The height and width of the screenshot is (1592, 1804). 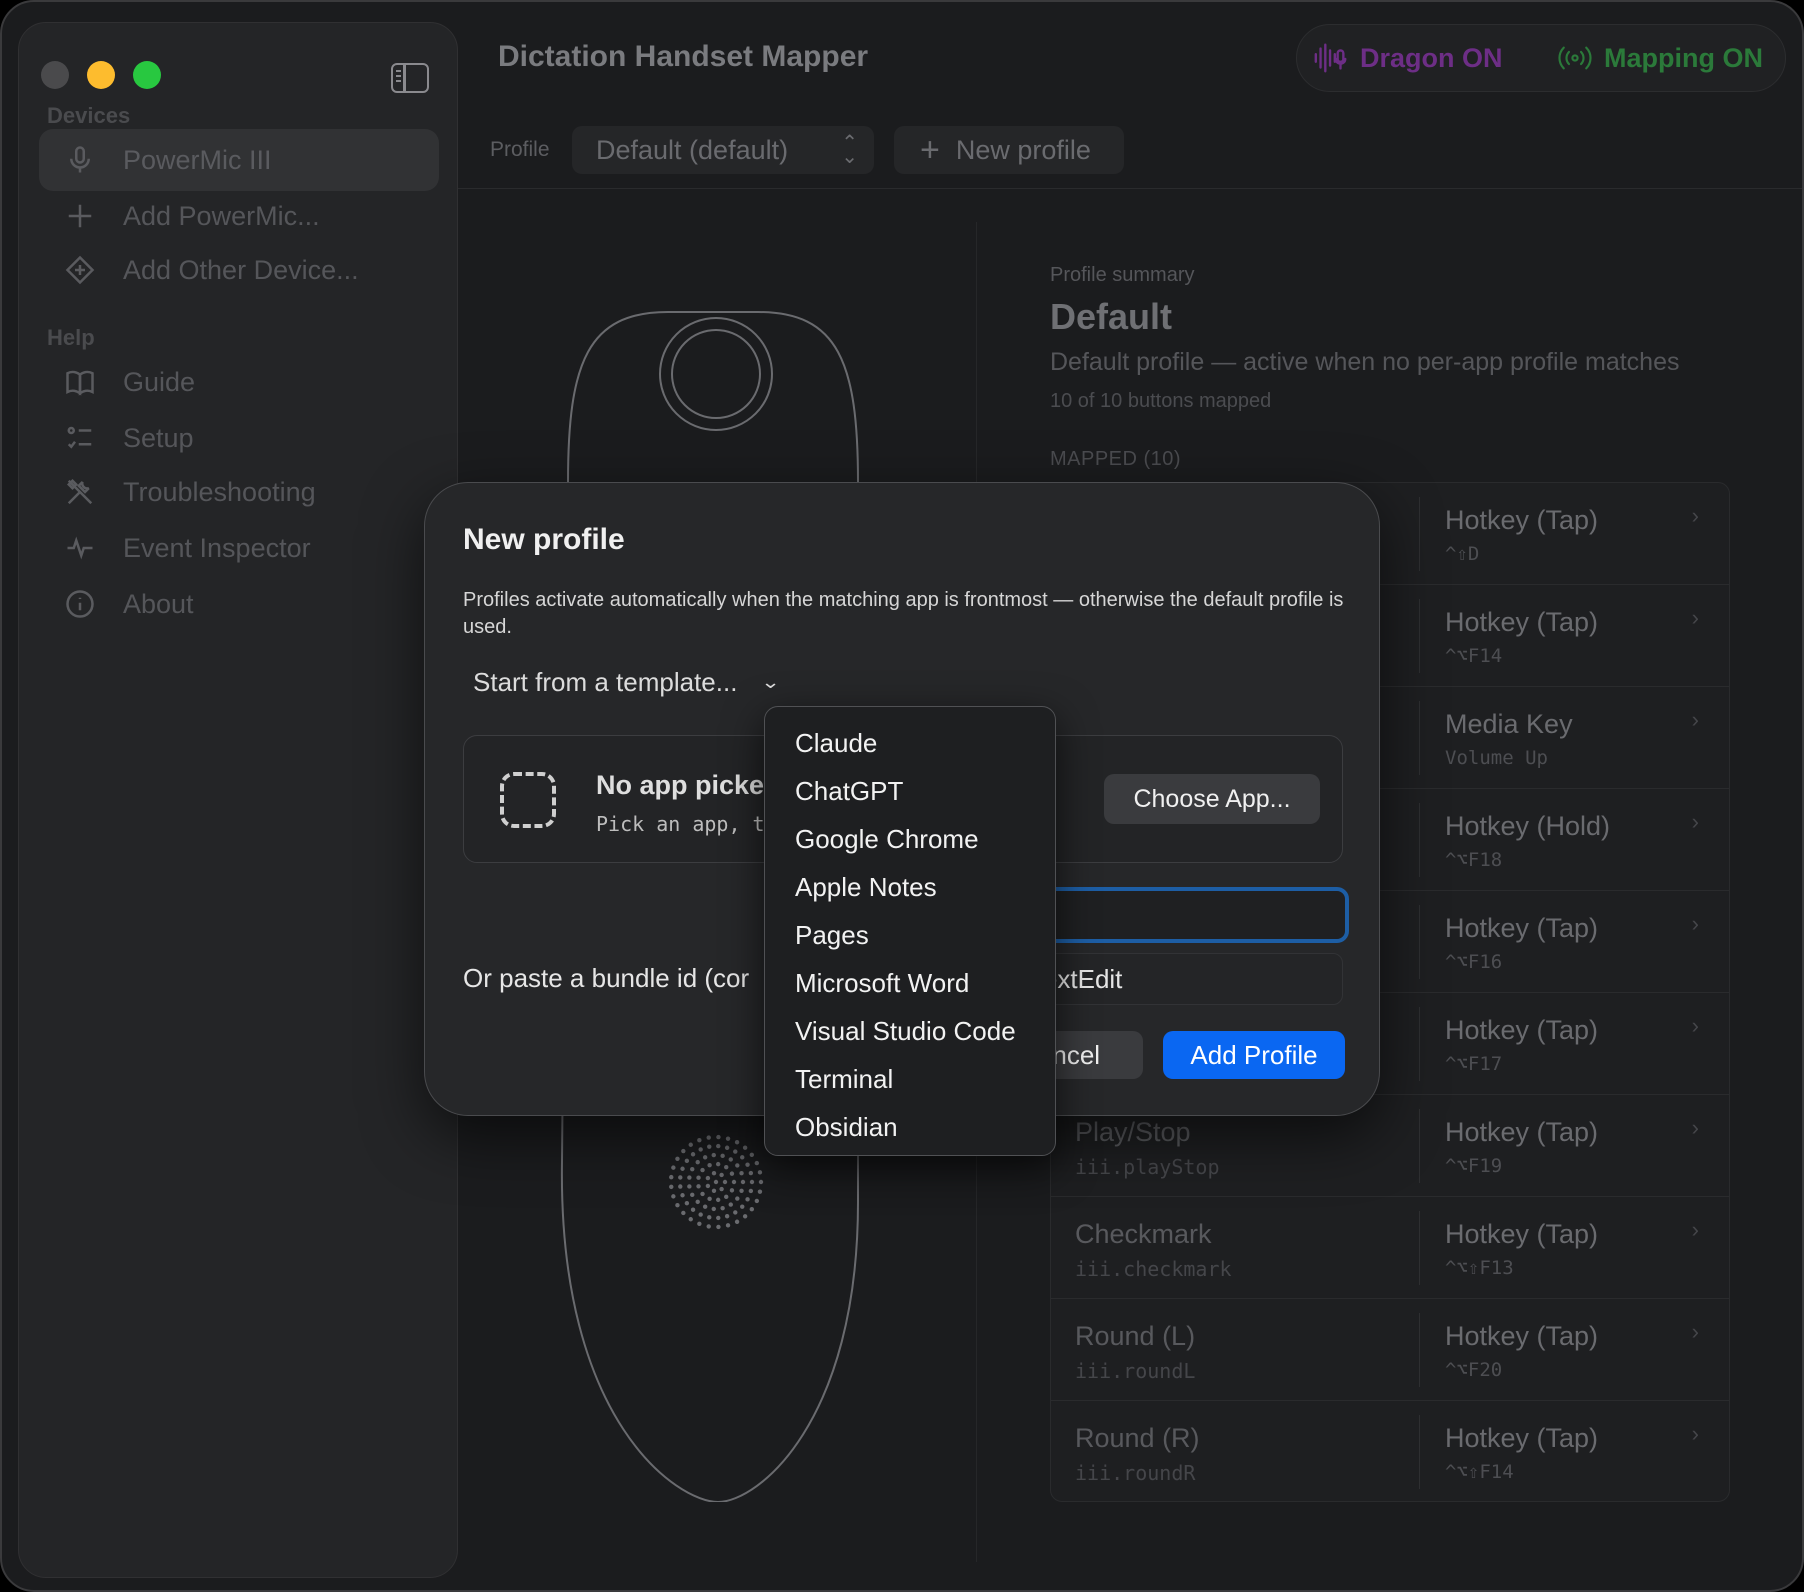 I want to click on mapped-header: MAPPED (10), so click(x=1116, y=459).